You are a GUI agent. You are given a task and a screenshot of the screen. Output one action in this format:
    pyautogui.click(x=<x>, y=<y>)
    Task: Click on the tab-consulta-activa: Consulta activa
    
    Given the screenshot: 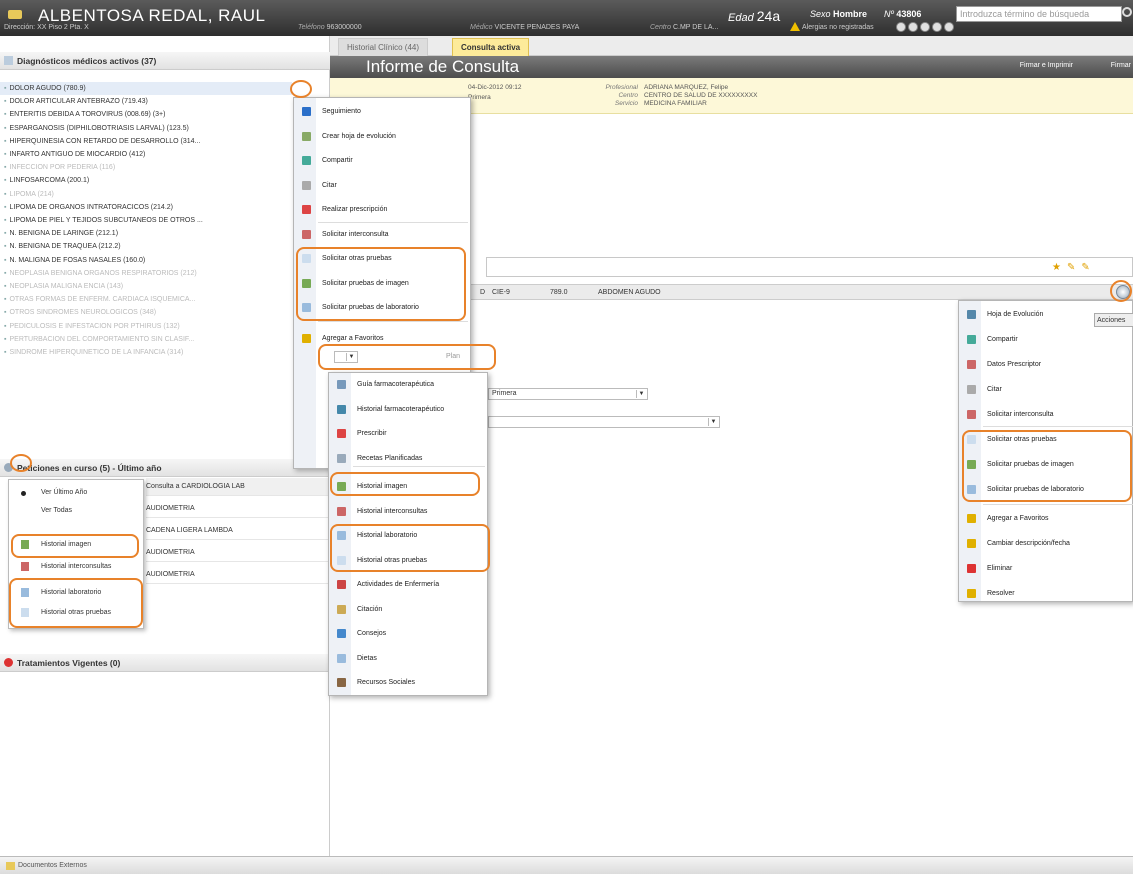 What is the action you would take?
    pyautogui.click(x=491, y=47)
    